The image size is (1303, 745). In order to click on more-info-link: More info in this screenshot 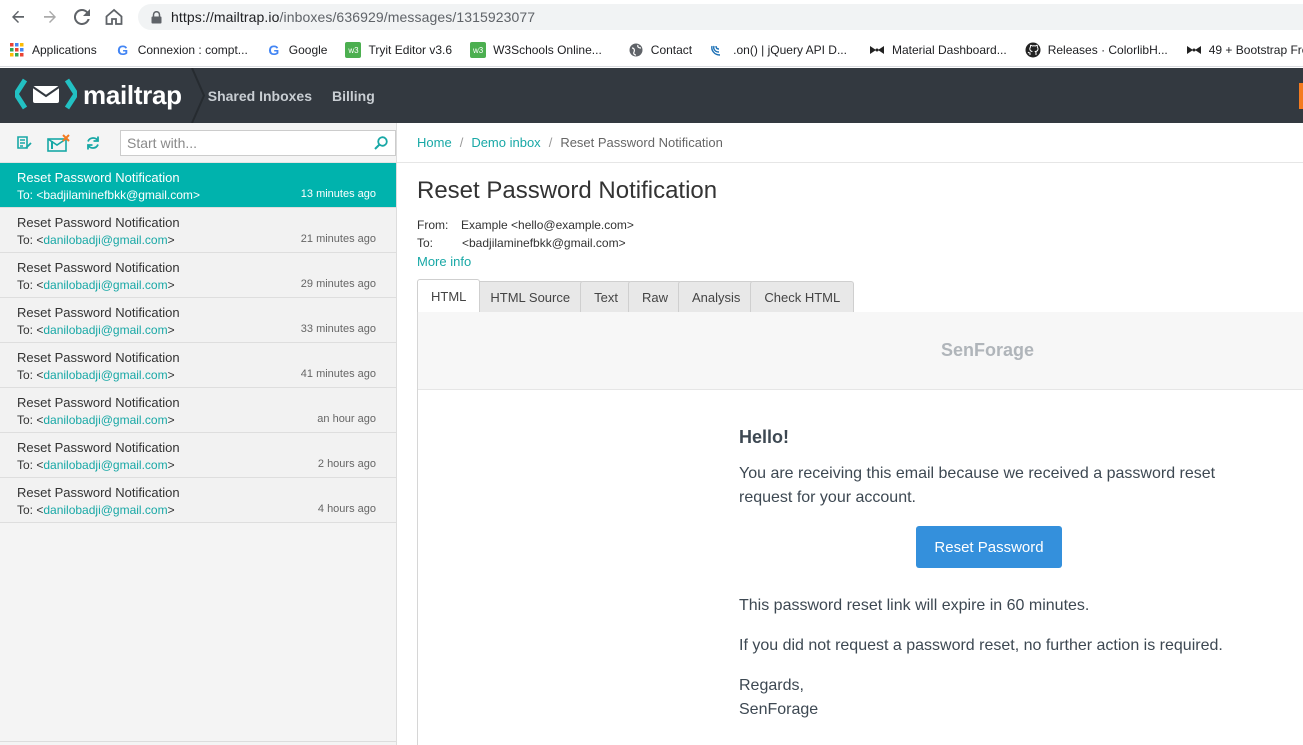, I will do `click(444, 261)`.